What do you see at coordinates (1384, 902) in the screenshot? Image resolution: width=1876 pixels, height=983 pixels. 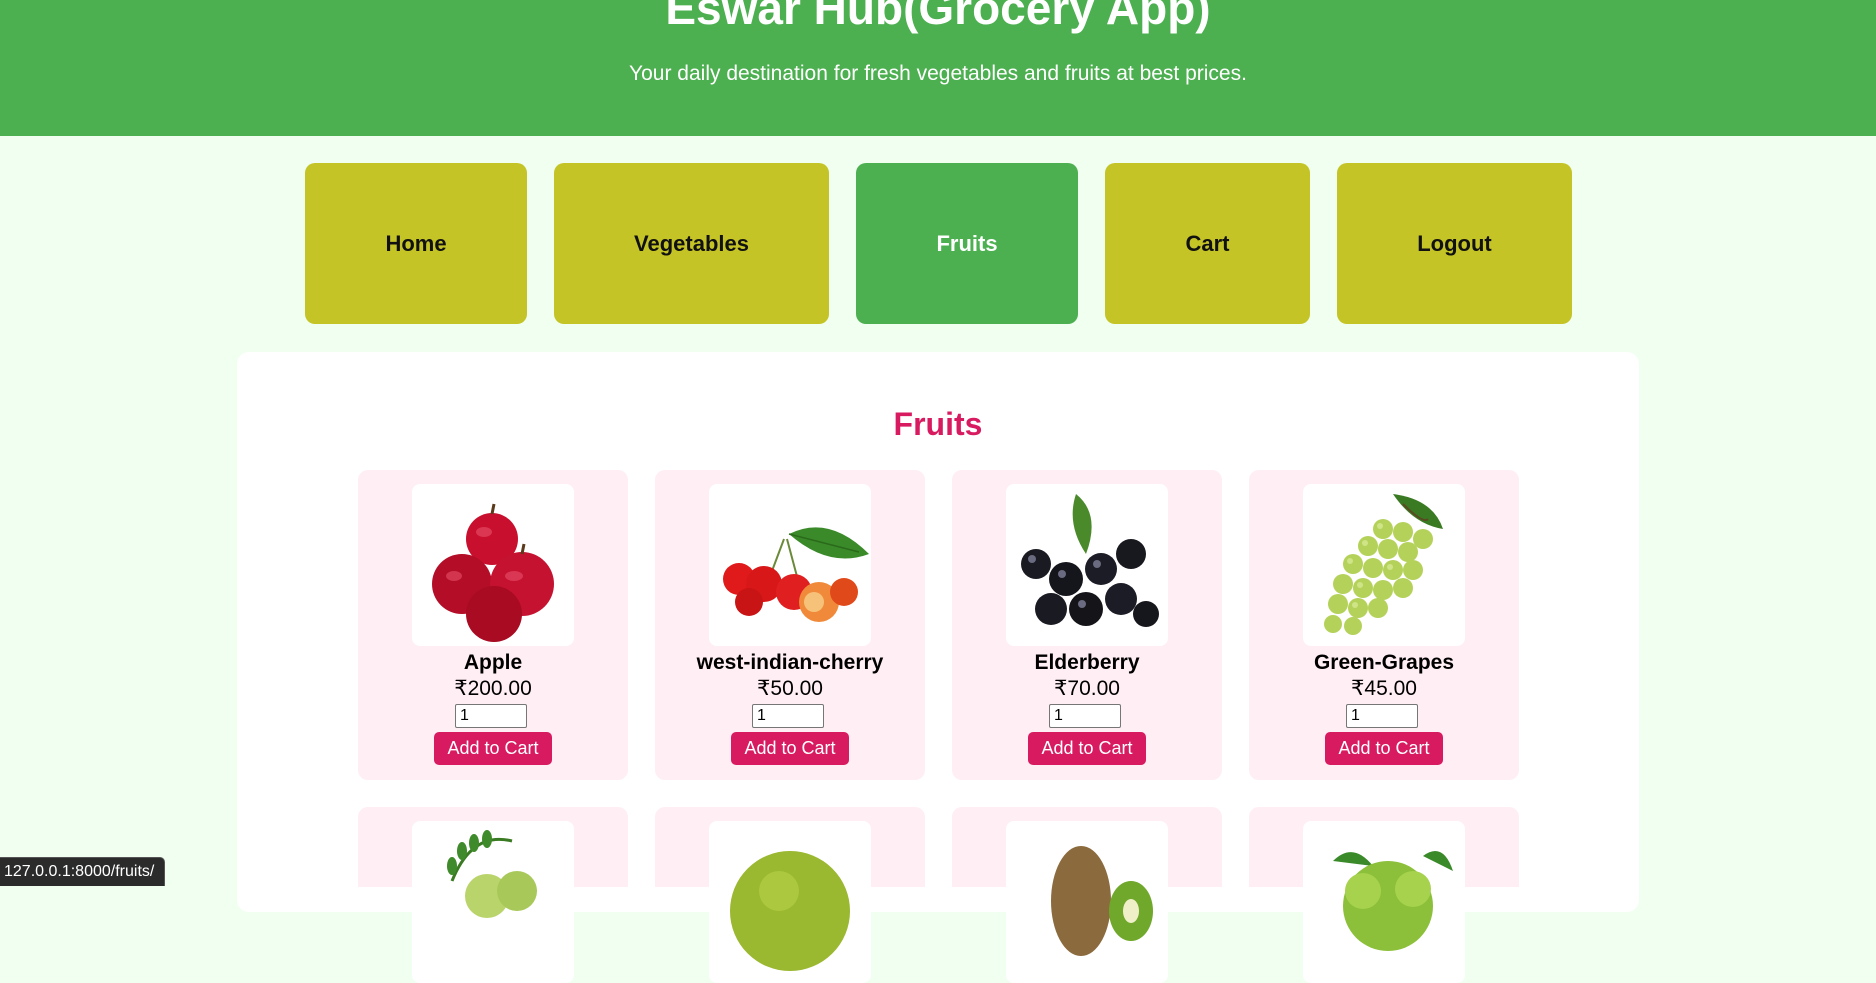 I see `bergamot-image` at bounding box center [1384, 902].